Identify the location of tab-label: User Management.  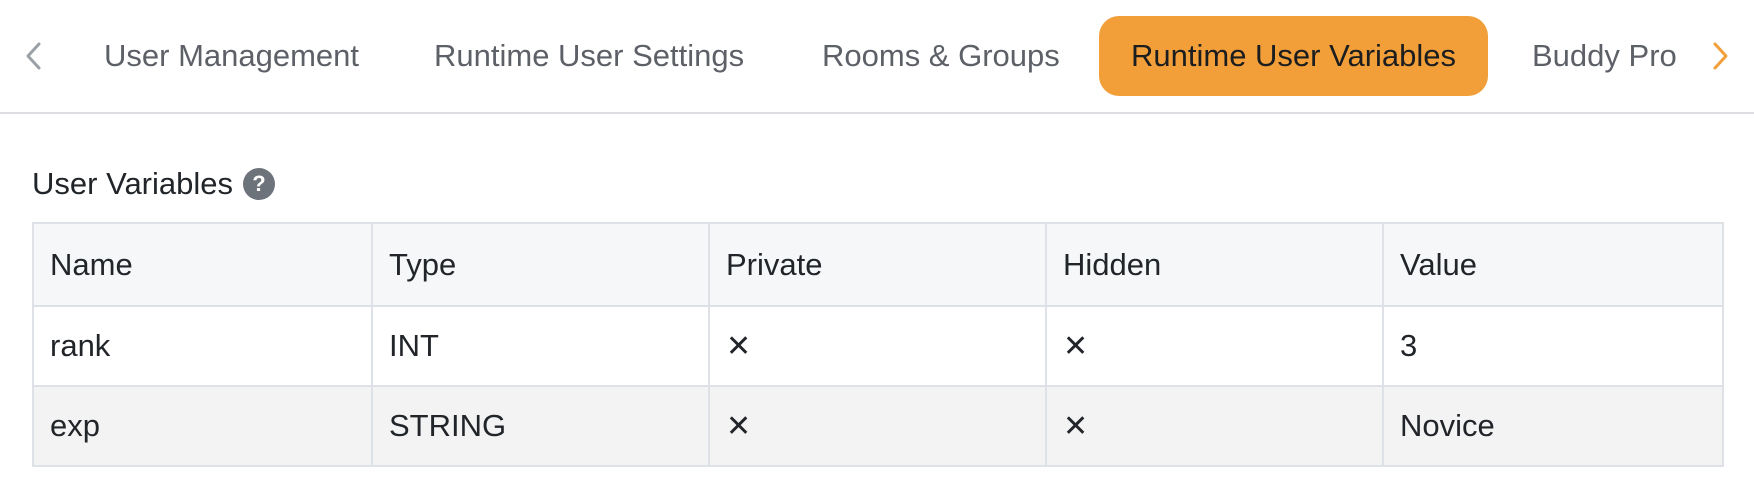
(232, 55).